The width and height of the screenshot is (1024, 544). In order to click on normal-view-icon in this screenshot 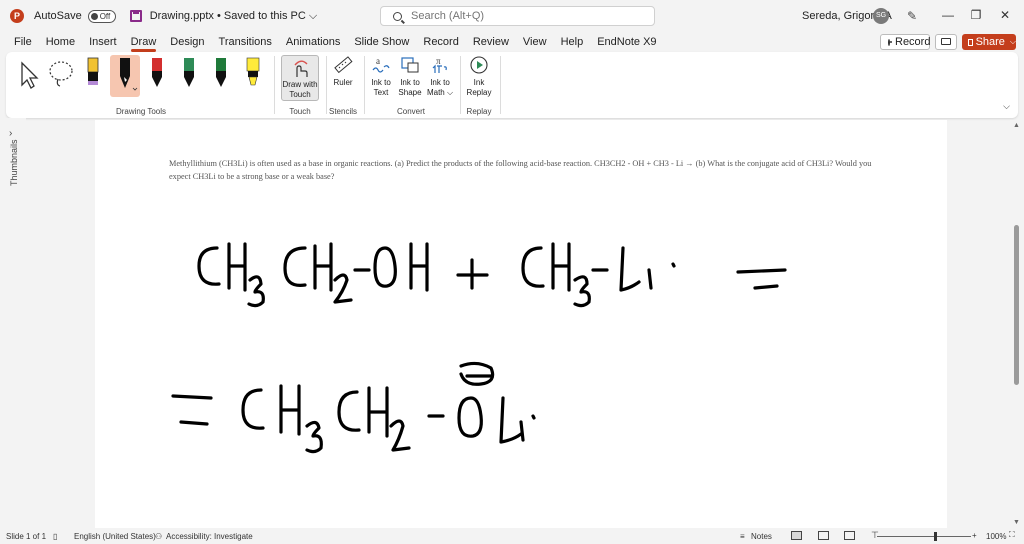, I will do `click(796, 535)`.